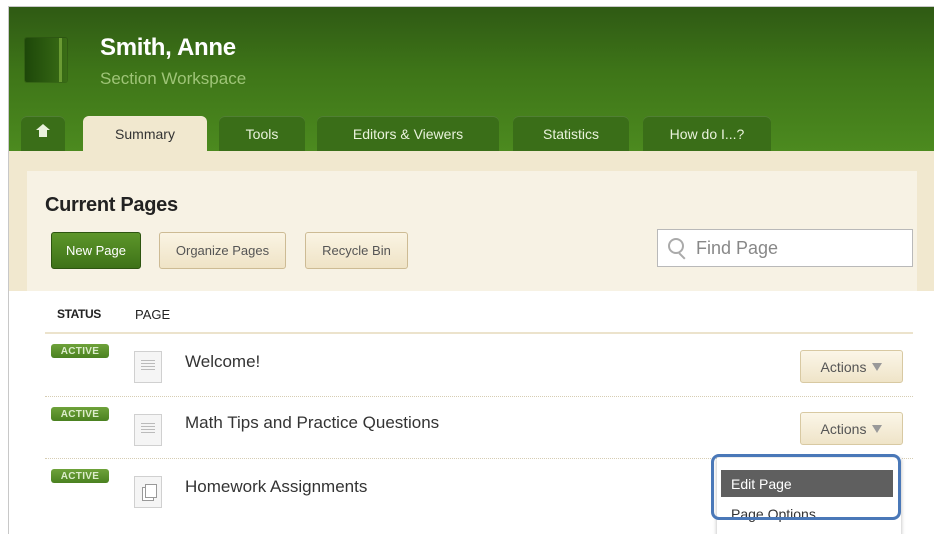 Image resolution: width=934 pixels, height=534 pixels. Describe the element at coordinates (153, 314) in the screenshot. I see `column-header-page: PAGE` at that location.